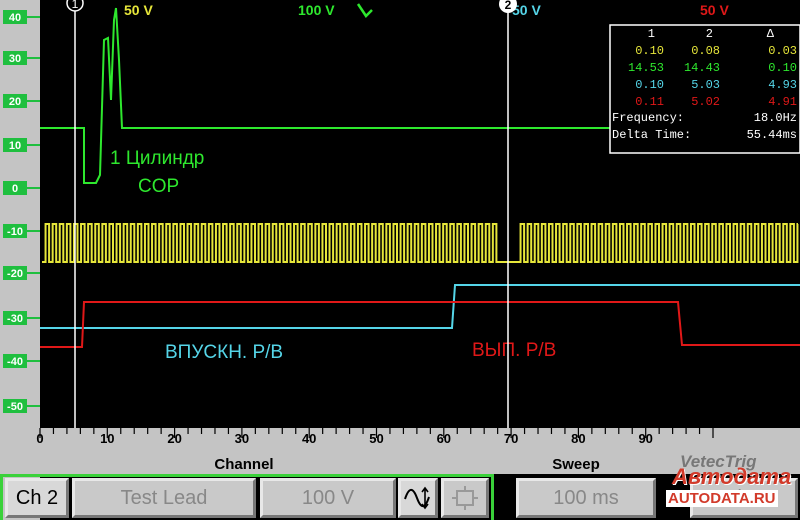  What do you see at coordinates (15, 362) in the screenshot?
I see `y-label: -40` at bounding box center [15, 362].